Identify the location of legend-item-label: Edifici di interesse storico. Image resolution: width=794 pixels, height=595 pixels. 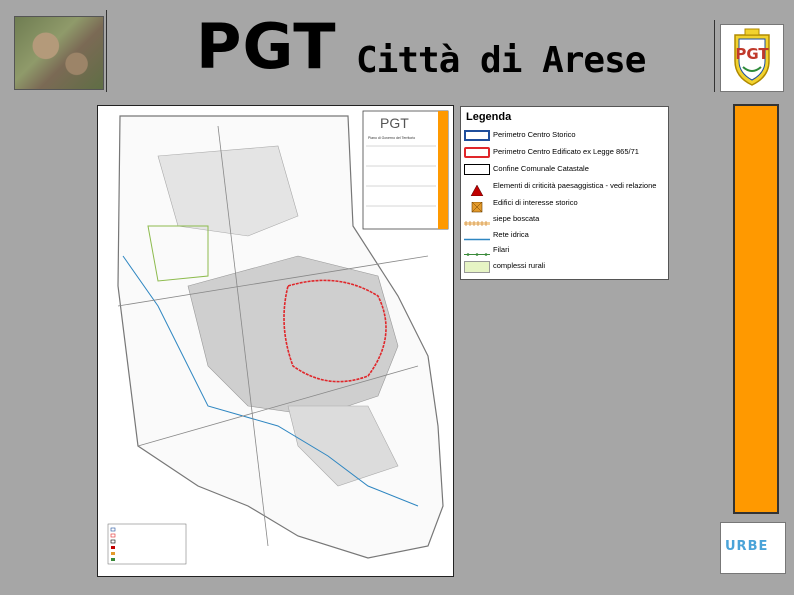
(535, 202).